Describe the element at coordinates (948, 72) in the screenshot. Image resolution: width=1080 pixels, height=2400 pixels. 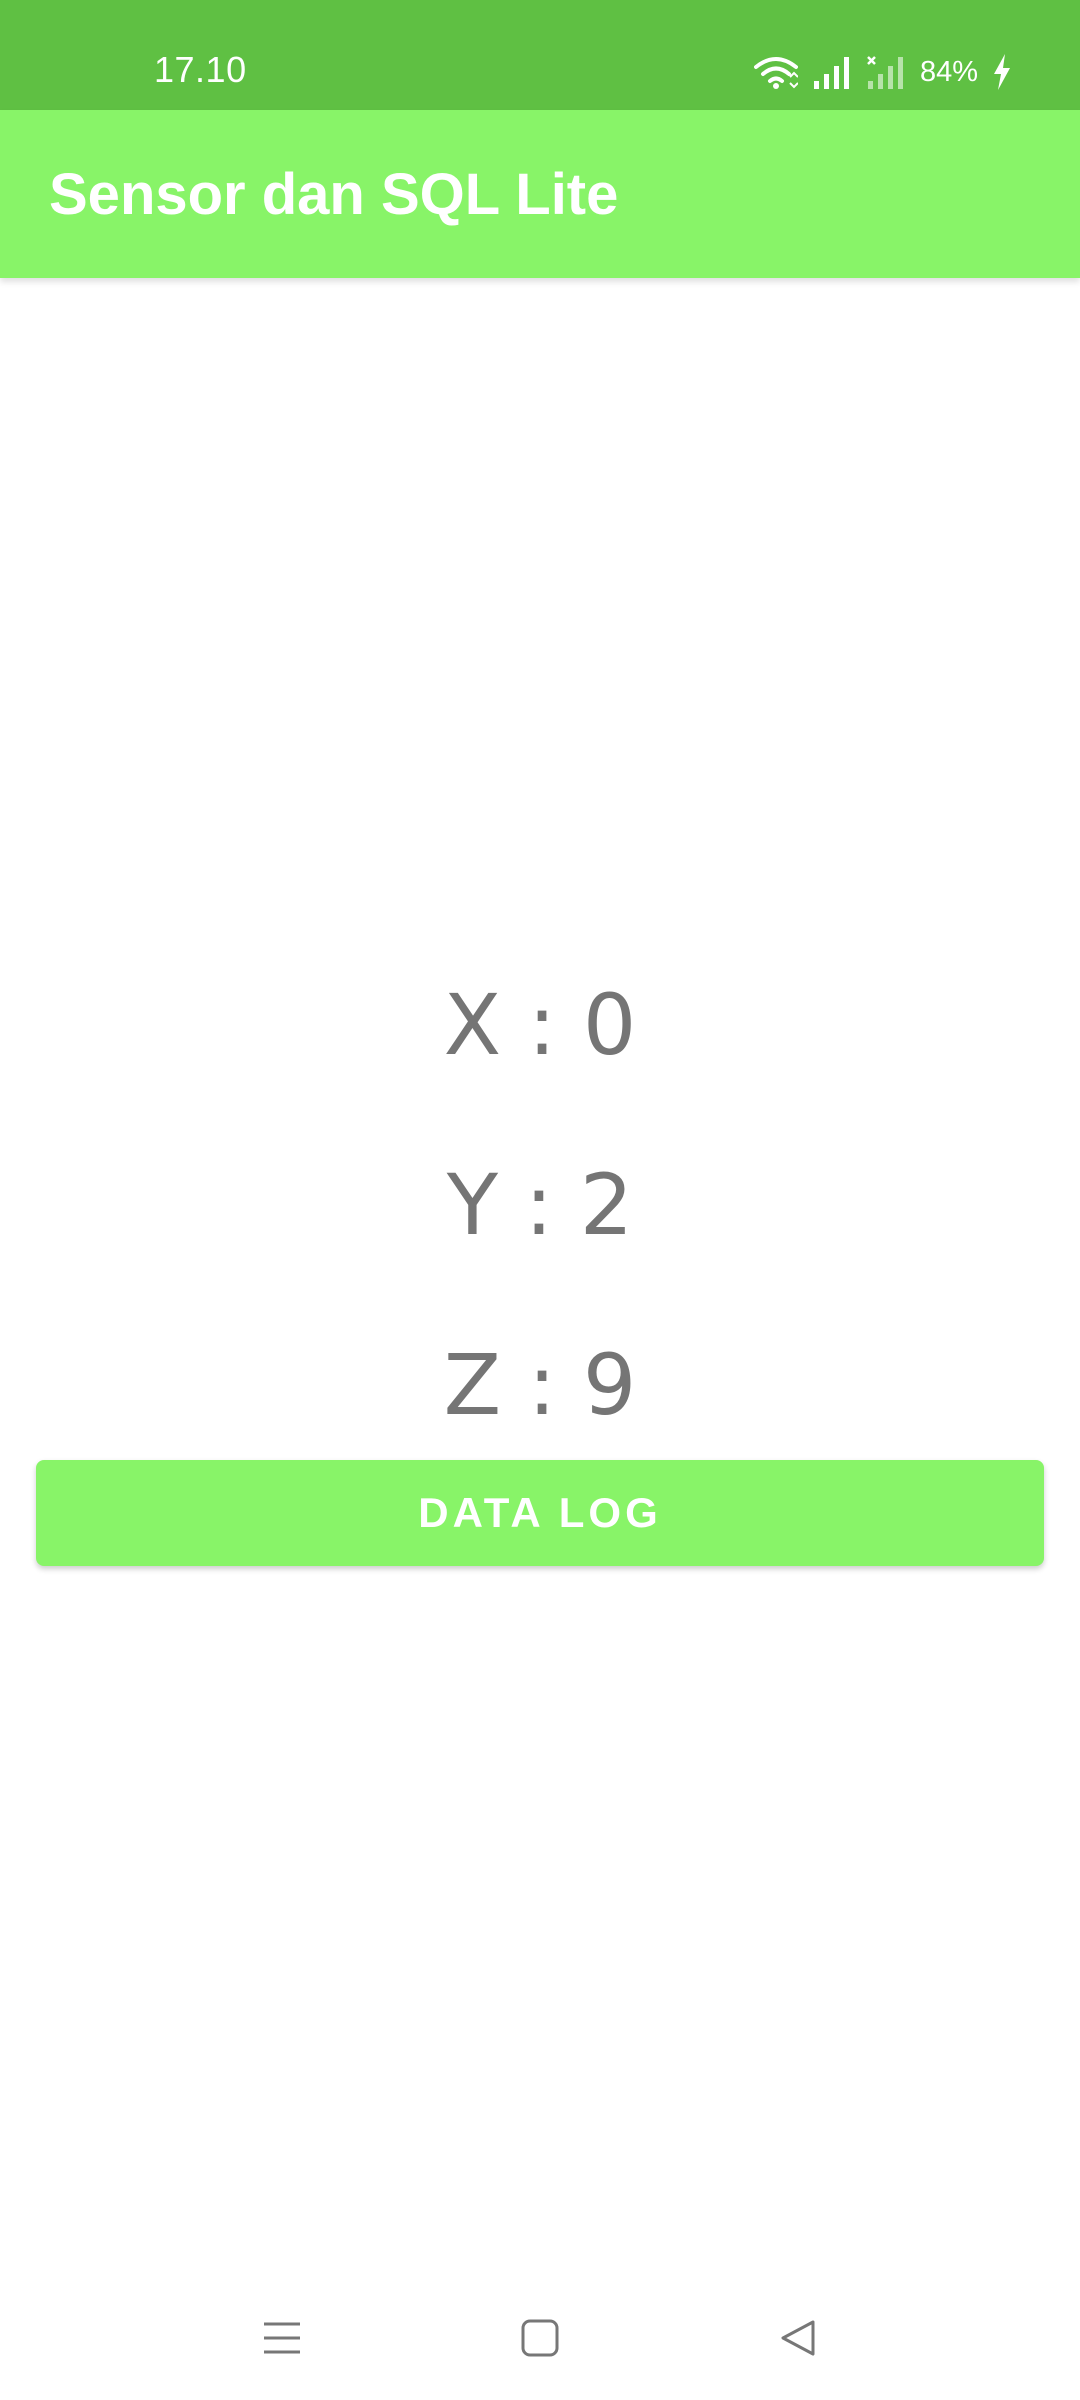
I see `battery-percentage: 84%` at that location.